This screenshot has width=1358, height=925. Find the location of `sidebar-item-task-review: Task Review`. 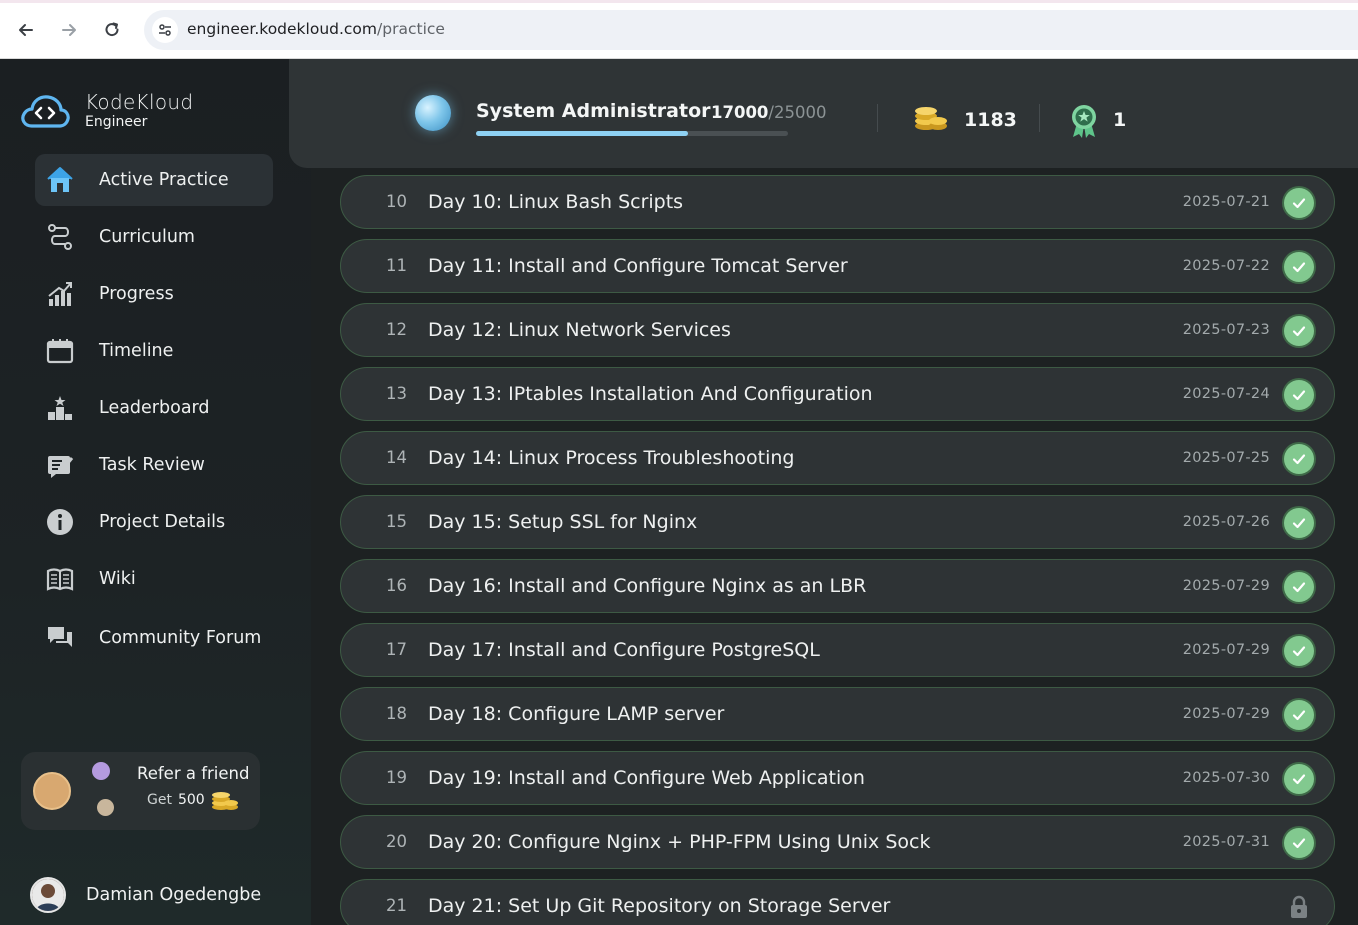

sidebar-item-task-review: Task Review is located at coordinates (154, 465).